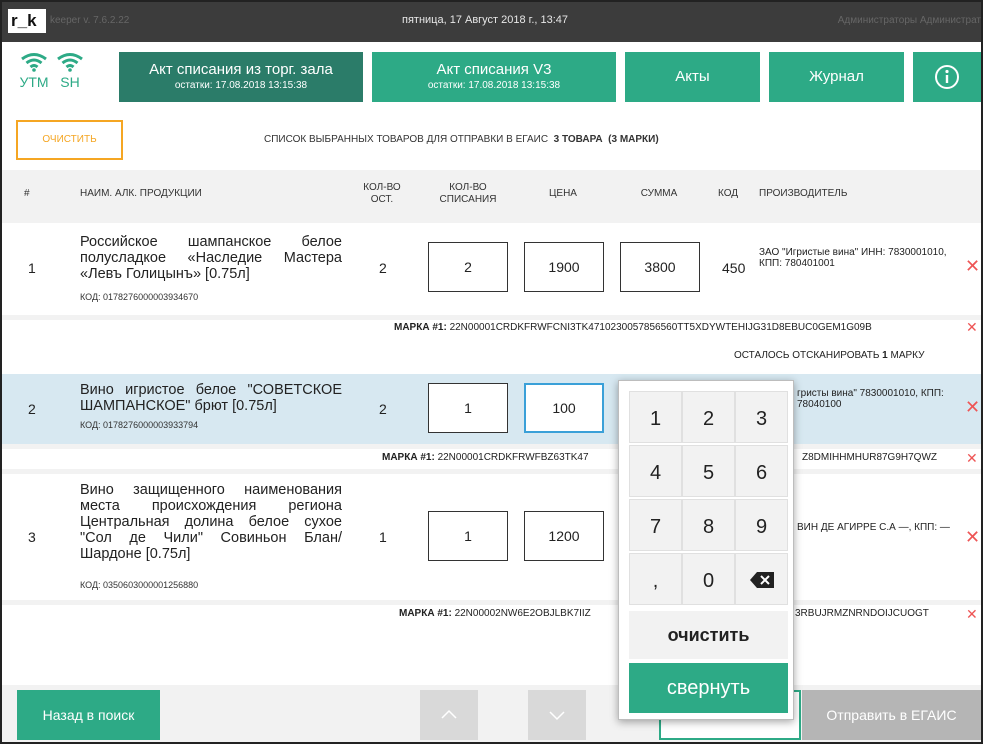  What do you see at coordinates (382, 193) in the screenshot?
I see `col-ost: КОЛ-ВО ОСТ.` at bounding box center [382, 193].